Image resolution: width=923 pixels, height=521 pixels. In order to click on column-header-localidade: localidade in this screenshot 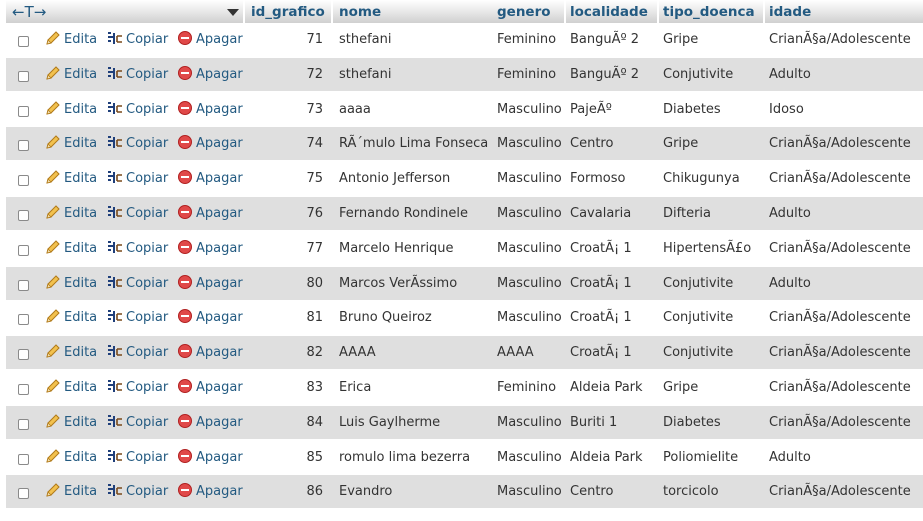, I will do `click(609, 12)`.